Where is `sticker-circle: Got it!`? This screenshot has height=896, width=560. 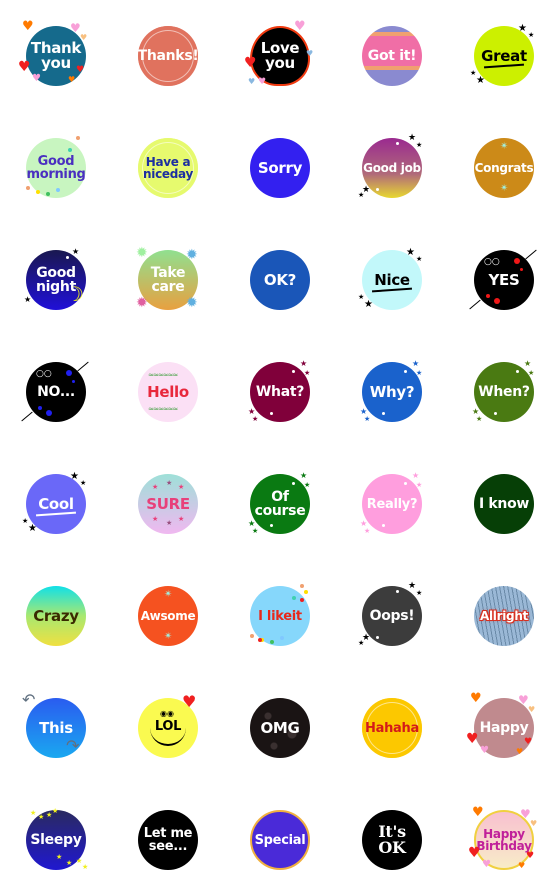 sticker-circle: Got it! is located at coordinates (392, 56).